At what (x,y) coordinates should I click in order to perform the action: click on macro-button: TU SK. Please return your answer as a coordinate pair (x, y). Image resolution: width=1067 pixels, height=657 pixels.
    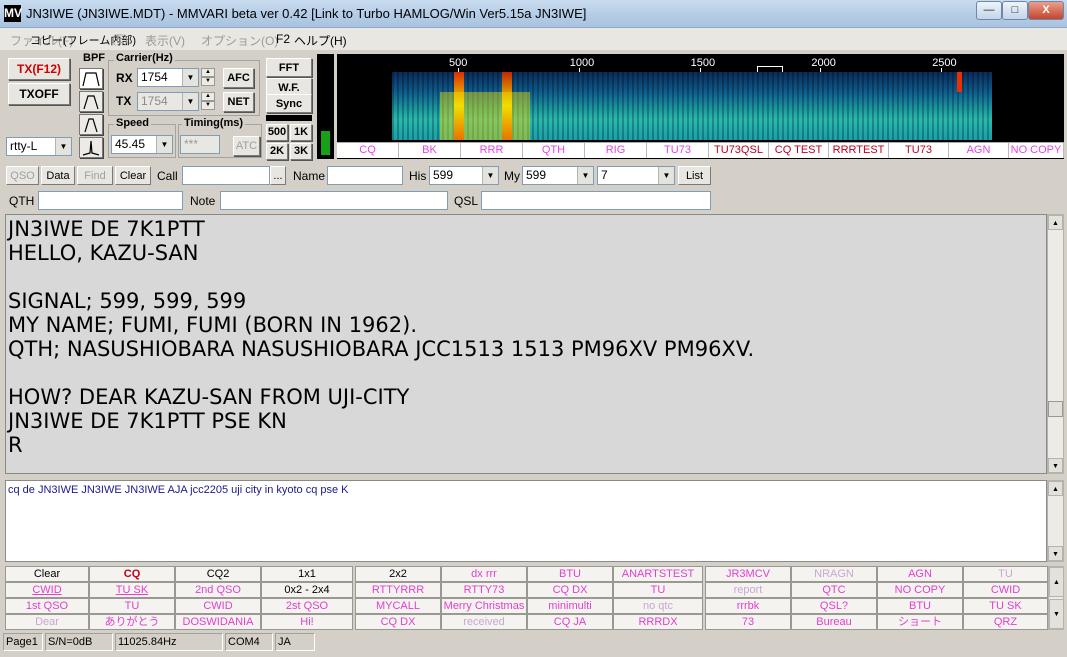
    Looking at the image, I should click on (1005, 606).